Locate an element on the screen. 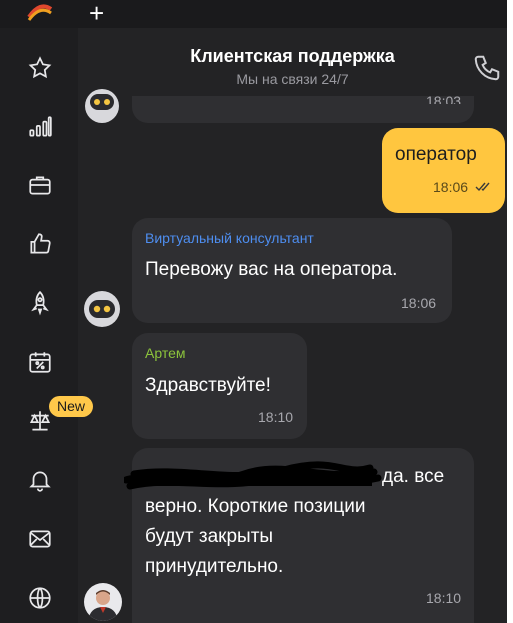 This screenshot has width=513, height=623. message-text: да. все is located at coordinates (413, 476).